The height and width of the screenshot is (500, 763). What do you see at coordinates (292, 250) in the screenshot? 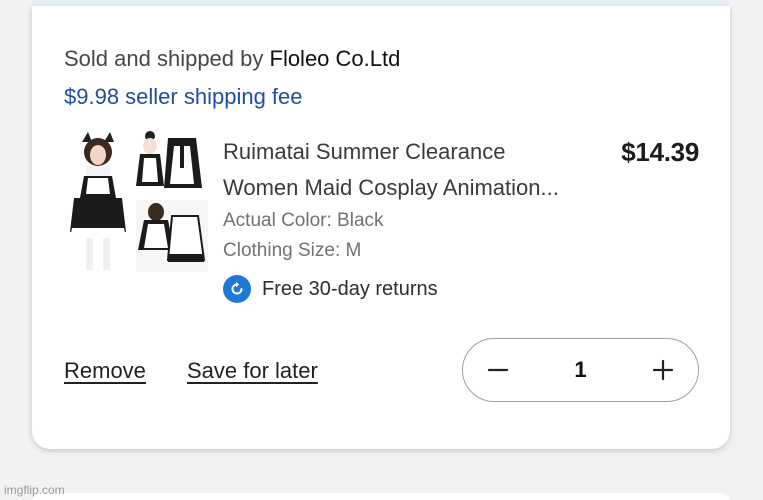
I see `product-size: Clothing Size: M` at bounding box center [292, 250].